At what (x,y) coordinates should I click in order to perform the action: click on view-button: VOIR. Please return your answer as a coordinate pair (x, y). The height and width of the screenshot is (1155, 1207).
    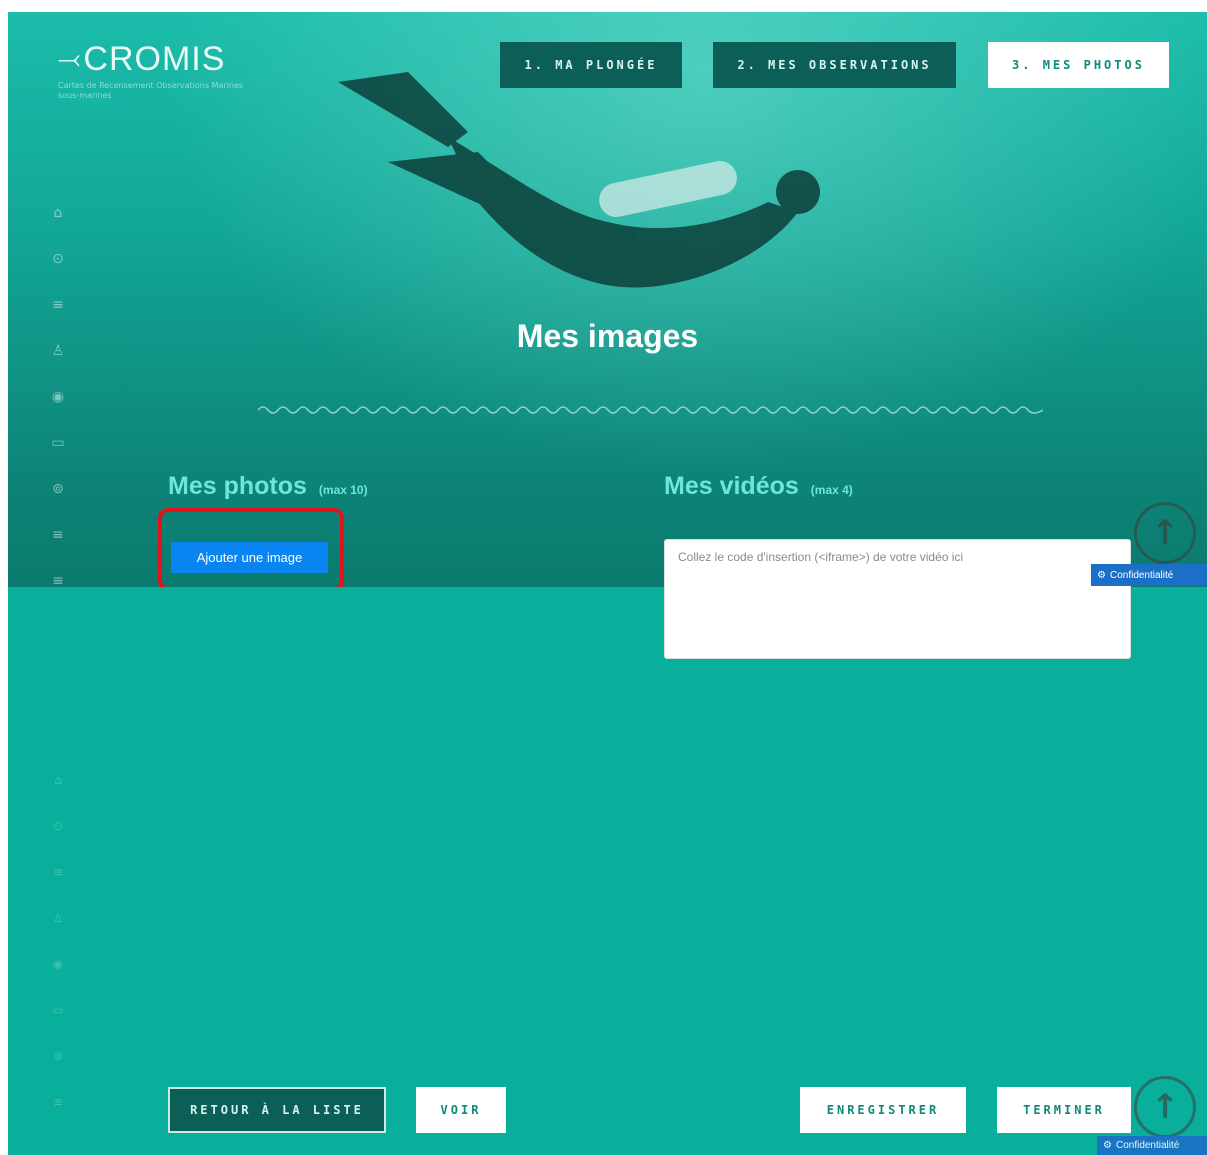
    Looking at the image, I should click on (461, 1110).